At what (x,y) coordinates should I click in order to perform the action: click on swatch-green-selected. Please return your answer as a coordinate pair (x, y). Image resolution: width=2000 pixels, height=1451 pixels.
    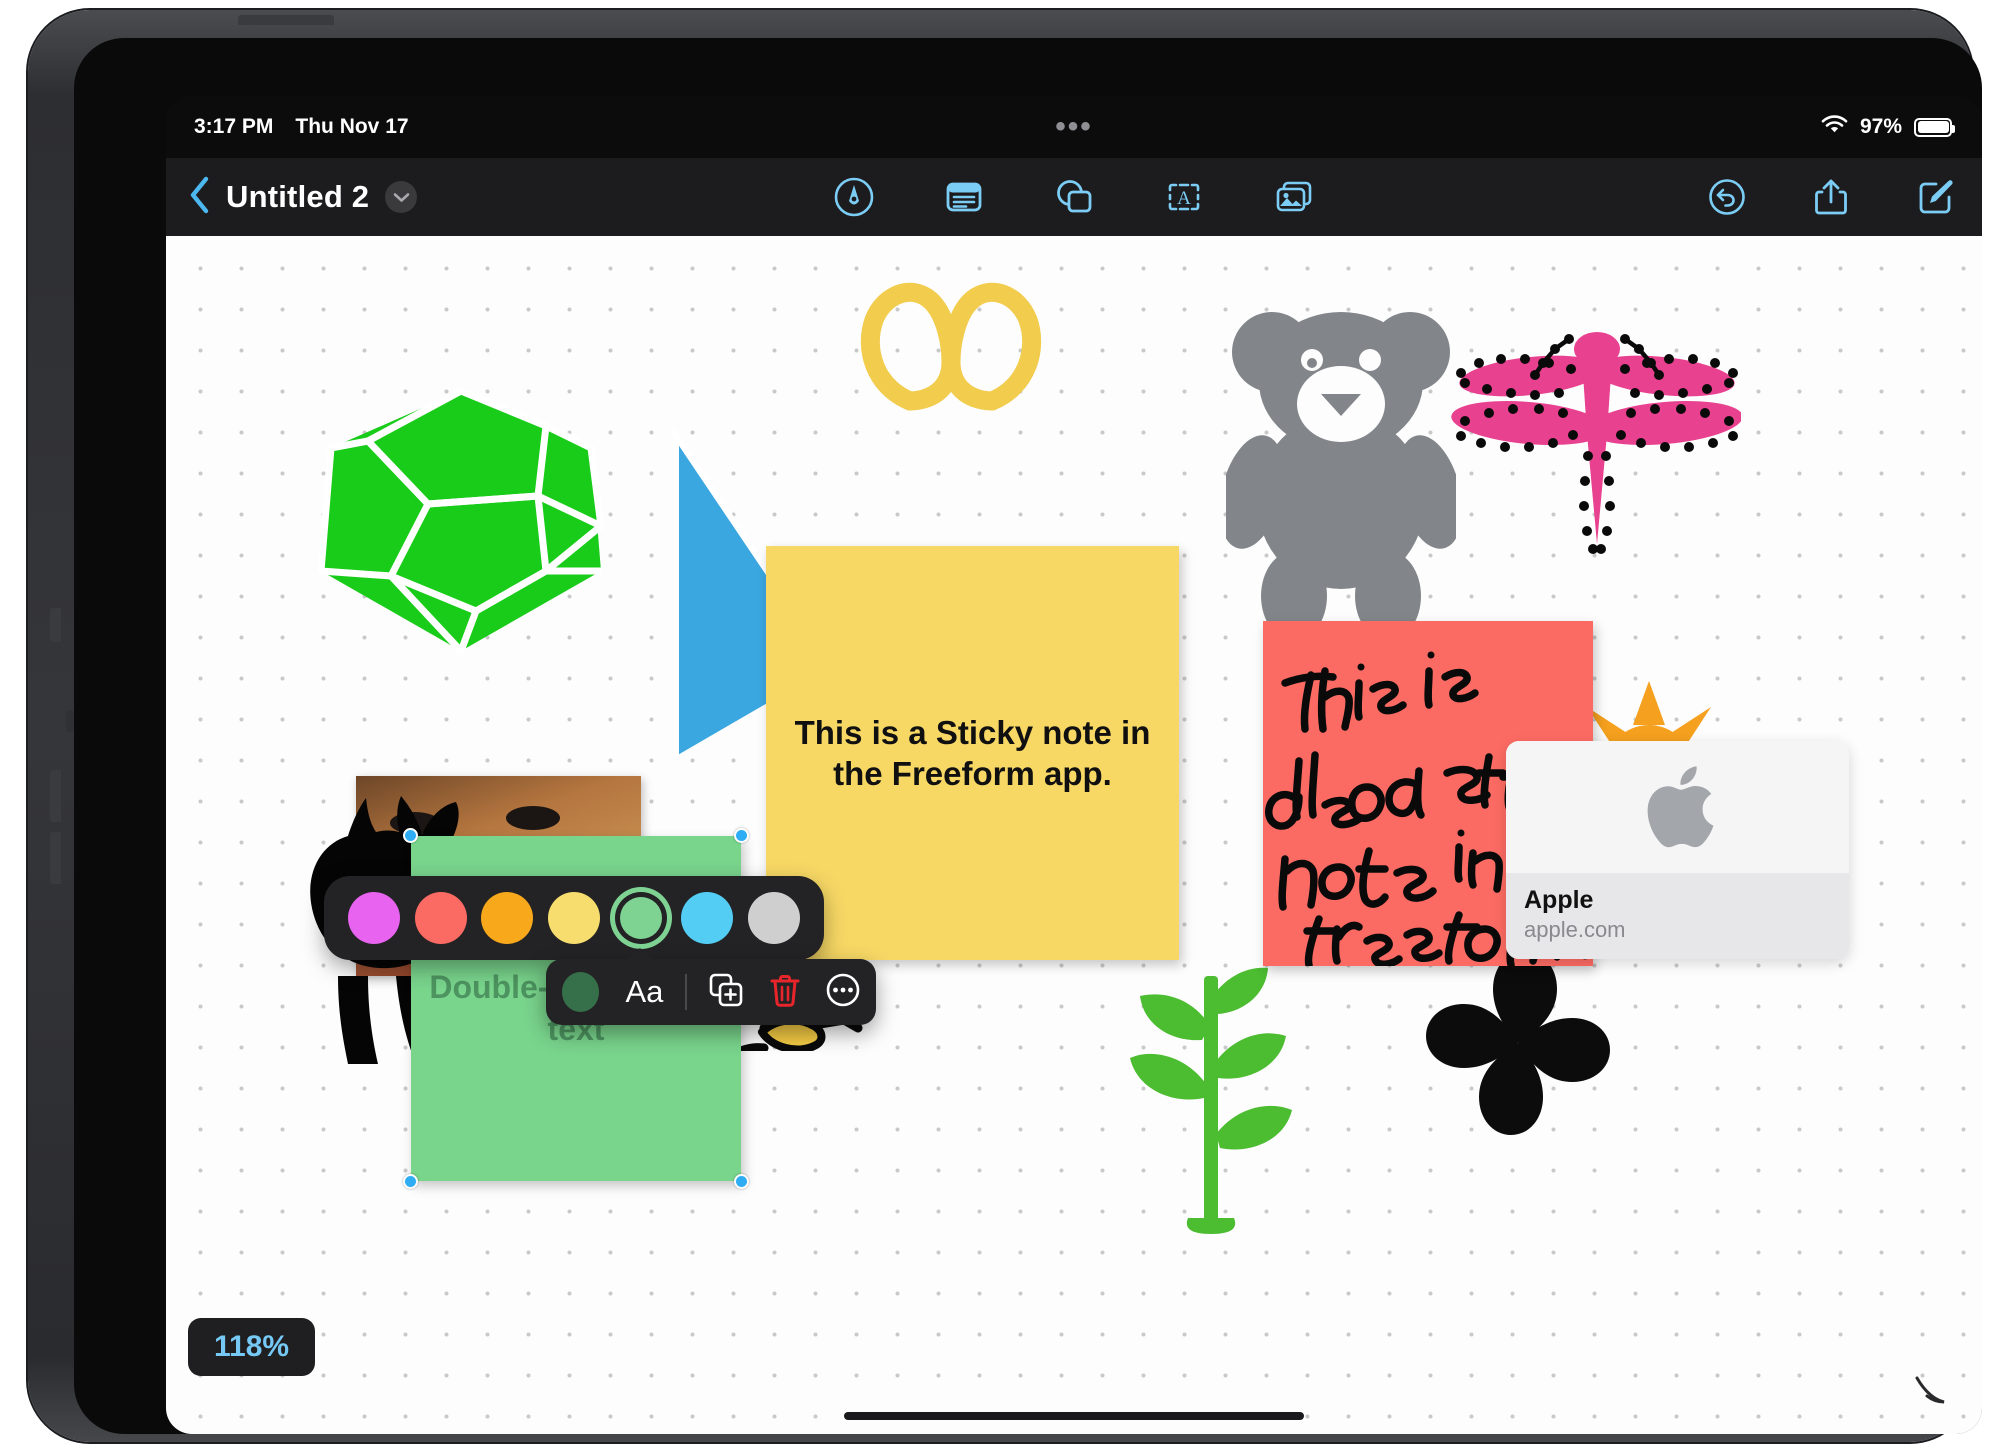
    Looking at the image, I should click on (640, 918).